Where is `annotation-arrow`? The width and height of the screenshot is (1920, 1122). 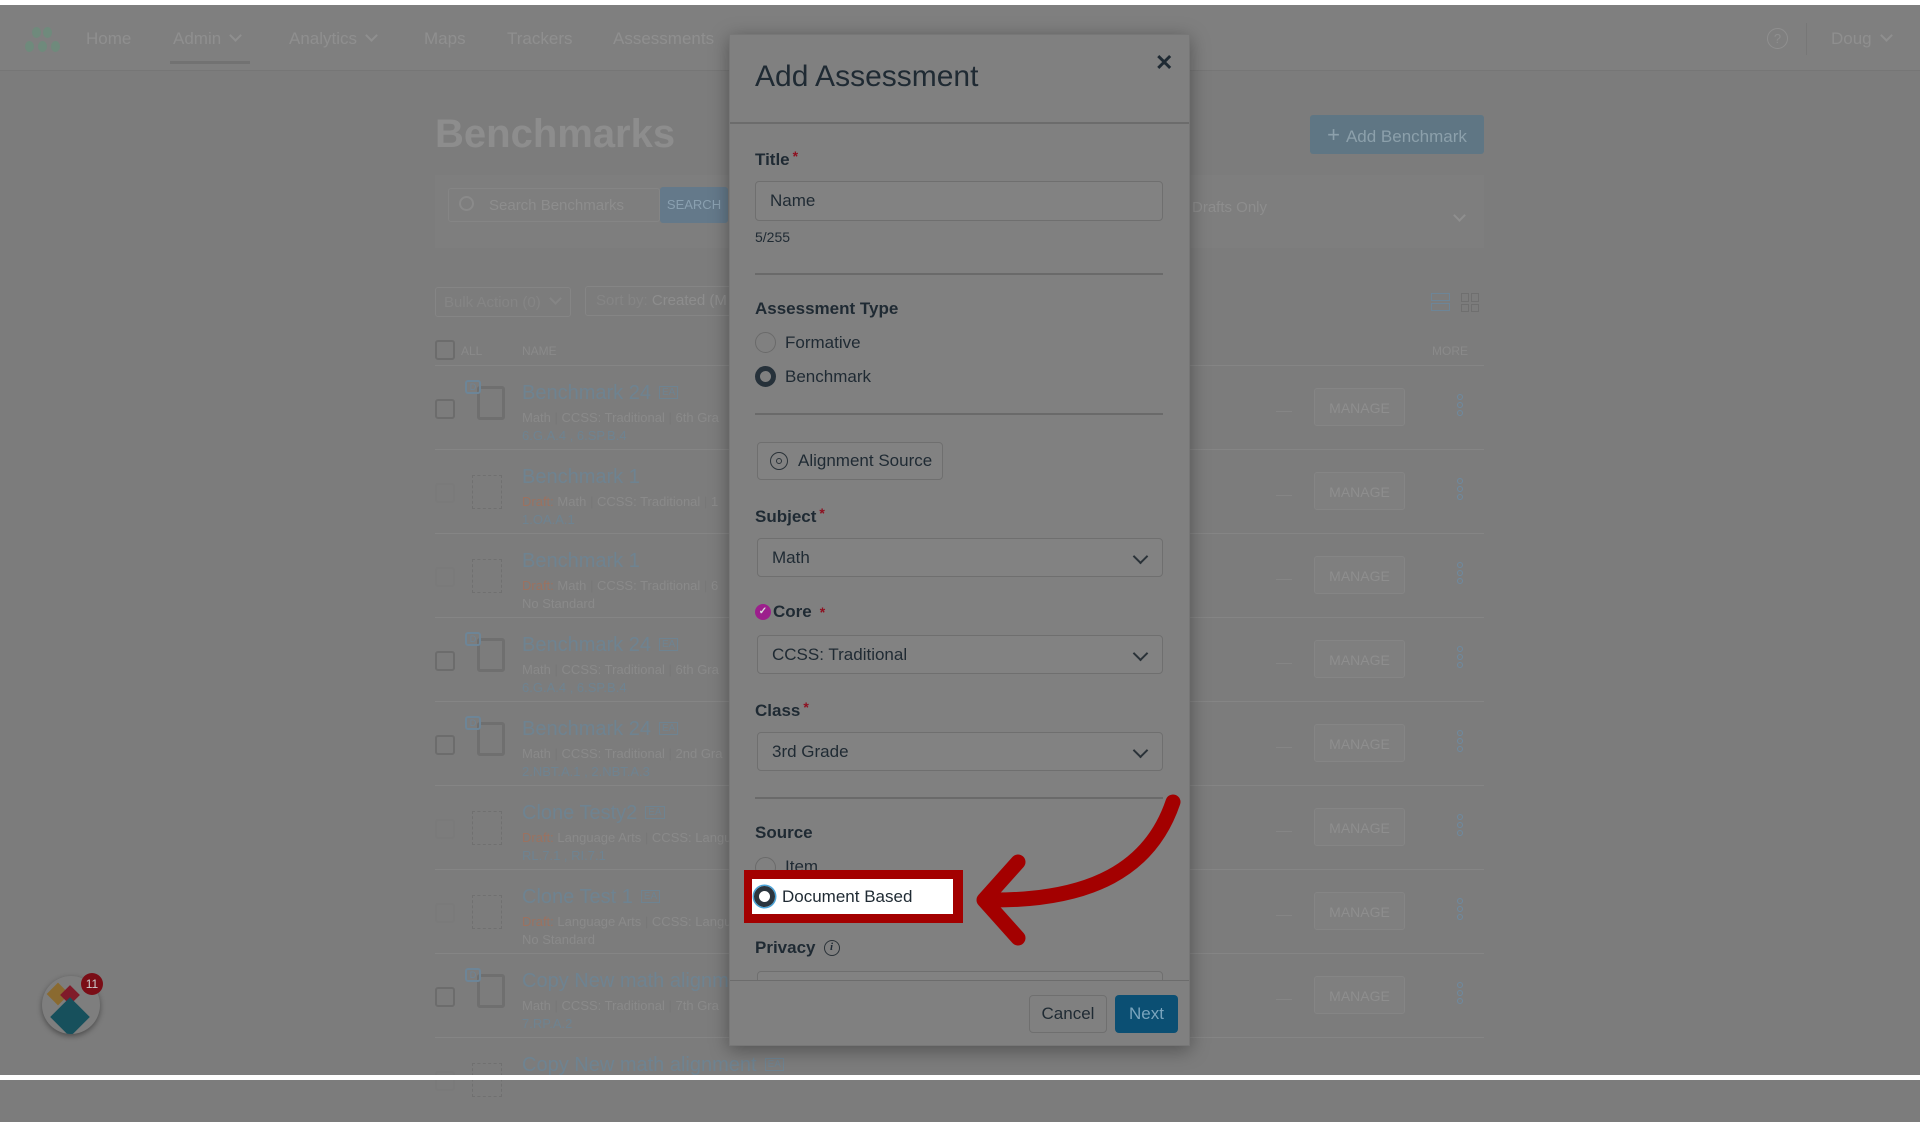 annotation-arrow is located at coordinates (1078, 870).